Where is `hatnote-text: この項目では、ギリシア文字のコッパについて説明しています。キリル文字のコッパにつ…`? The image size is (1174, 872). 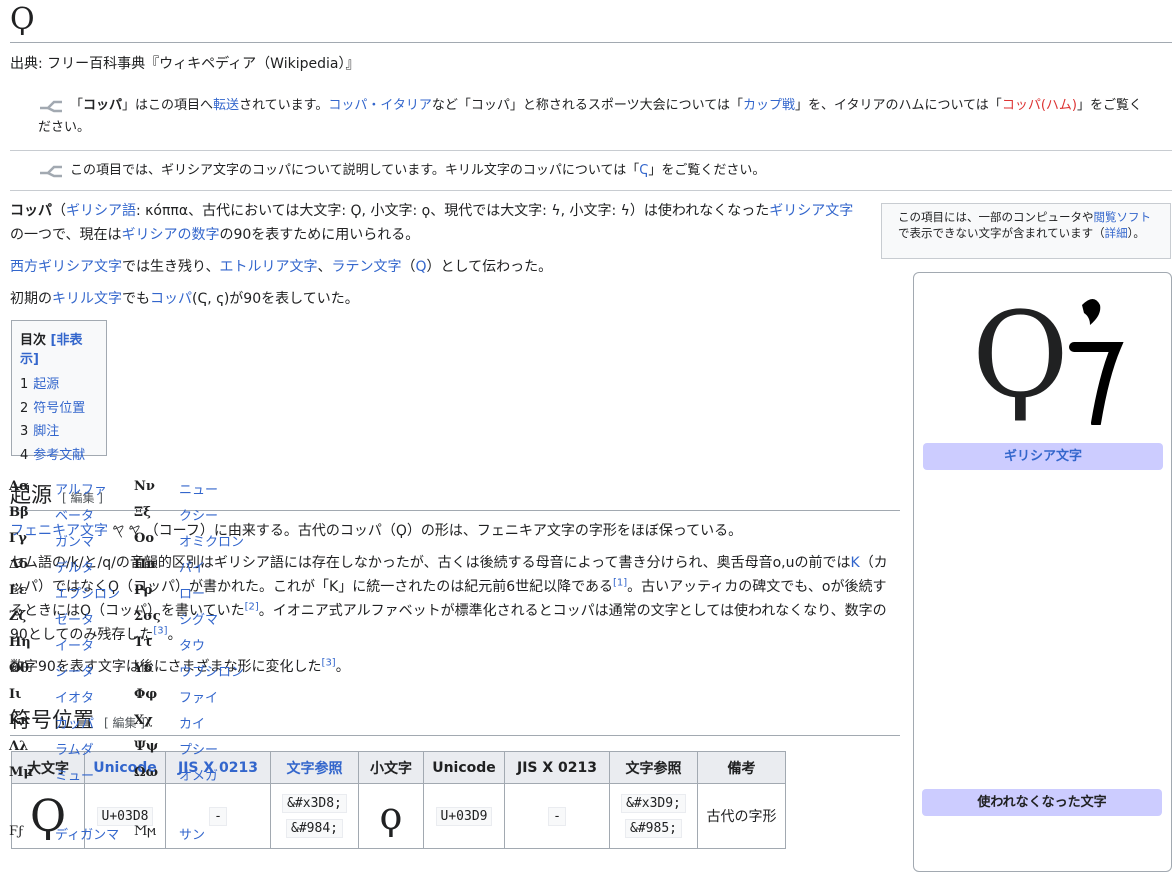 hatnote-text: この項目では、ギリシア文字のコッパについて説明しています。キリル文字のコッパにつ… is located at coordinates (355, 170).